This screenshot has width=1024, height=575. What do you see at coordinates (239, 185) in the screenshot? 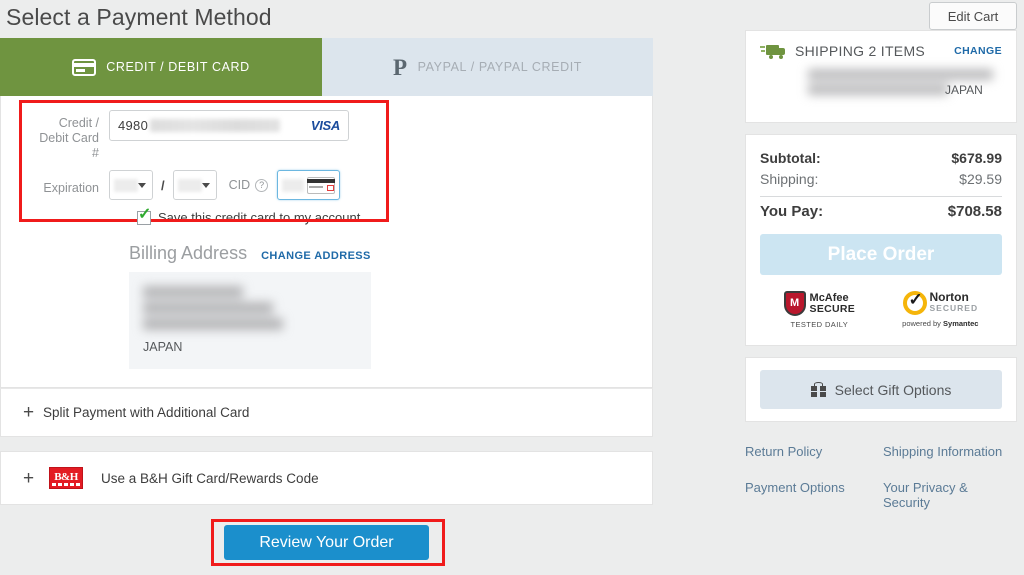
I see `cid-label: CID` at bounding box center [239, 185].